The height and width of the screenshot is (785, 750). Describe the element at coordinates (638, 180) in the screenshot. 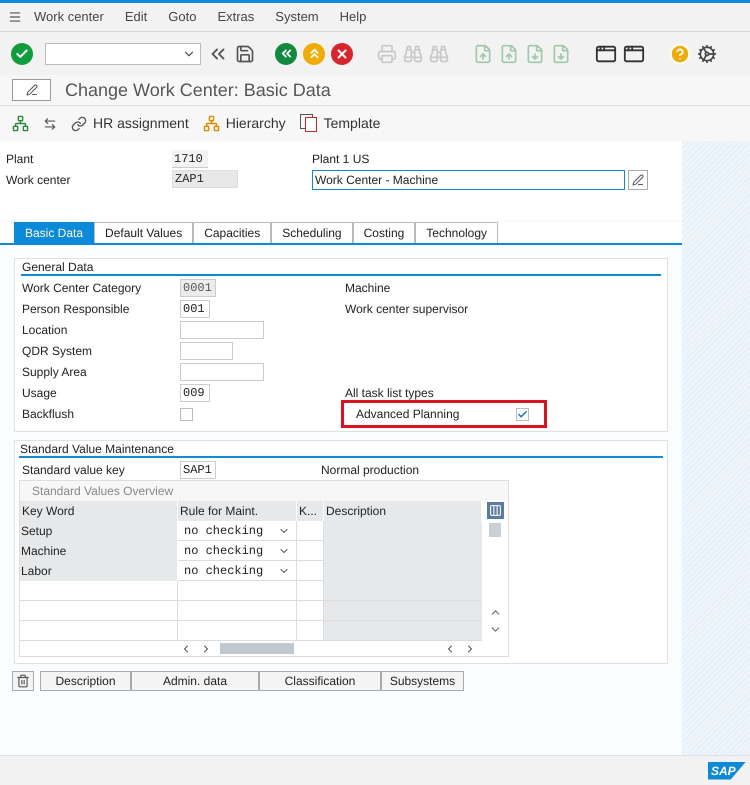

I see `long-text-icon` at that location.